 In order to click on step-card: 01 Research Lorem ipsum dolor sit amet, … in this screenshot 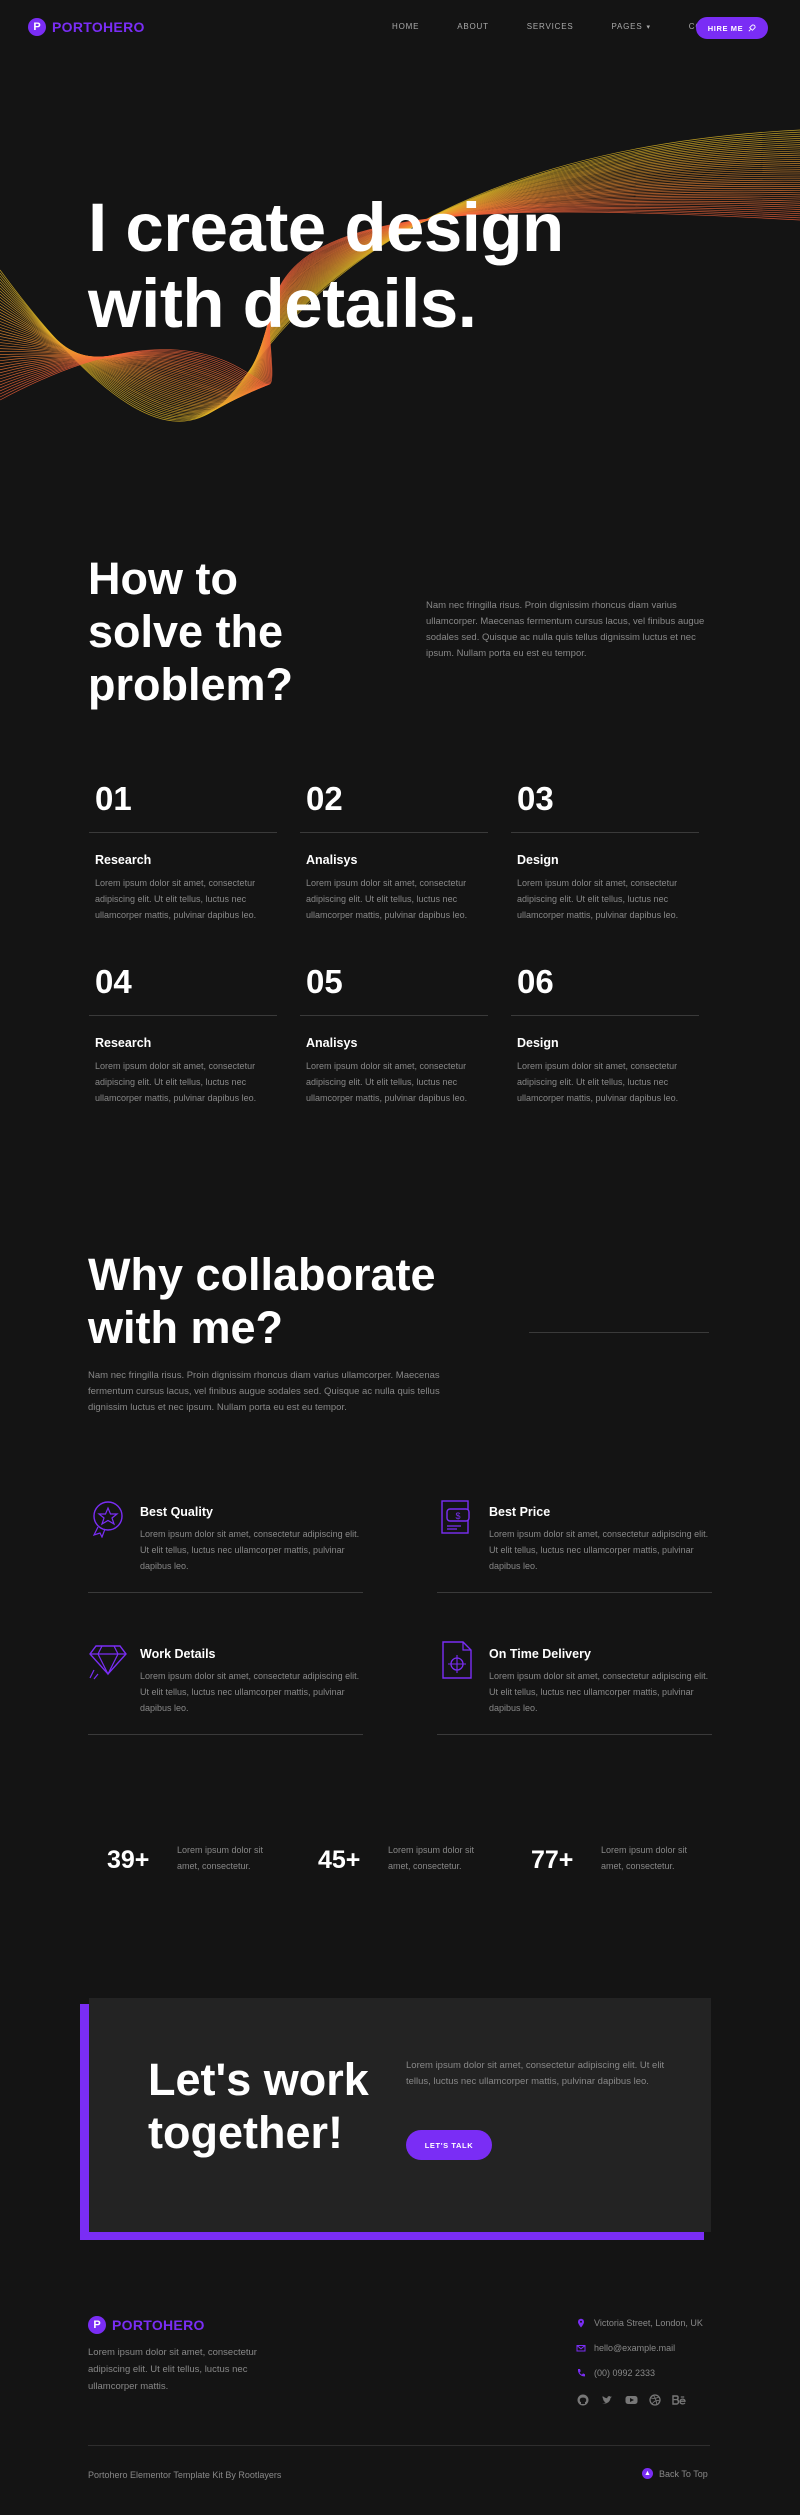, I will do `click(183, 851)`.